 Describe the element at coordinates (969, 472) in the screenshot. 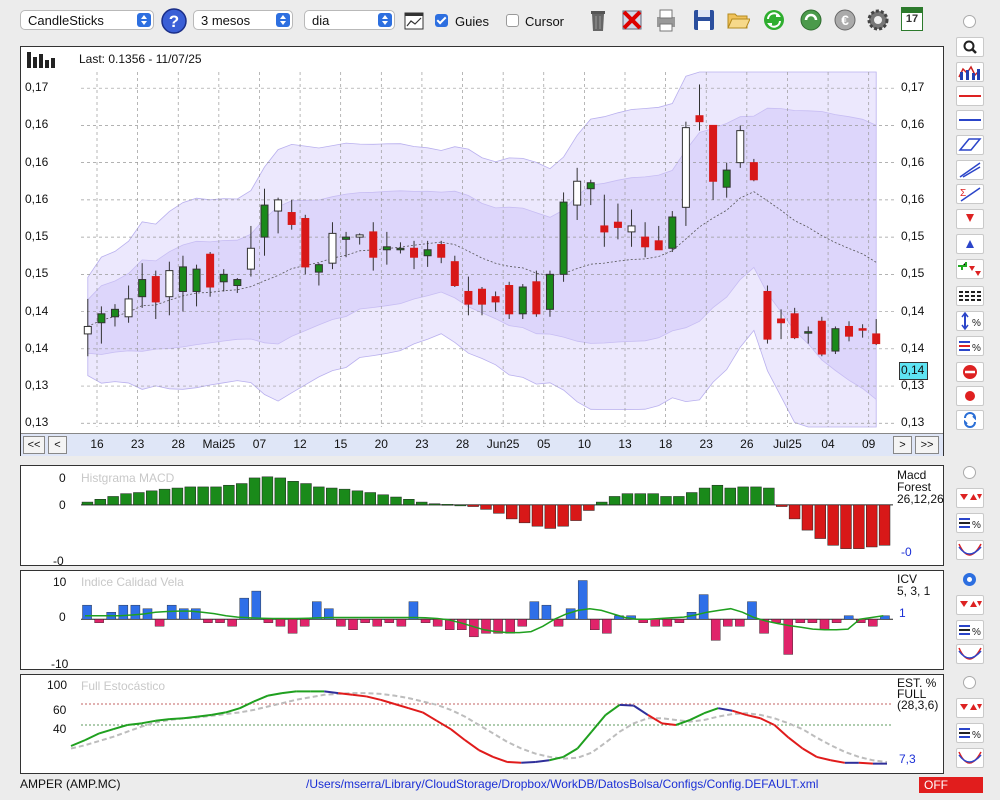

I see `panel-radio-macd` at that location.